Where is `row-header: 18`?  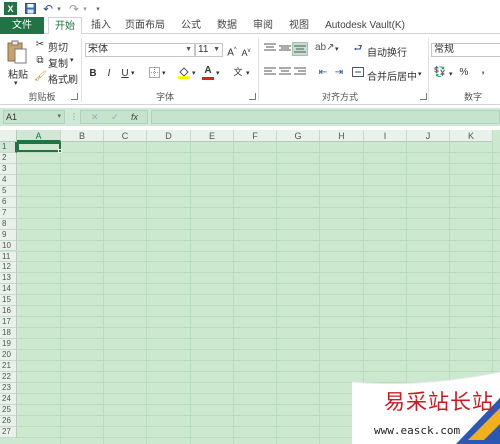 row-header: 18 is located at coordinates (8, 334).